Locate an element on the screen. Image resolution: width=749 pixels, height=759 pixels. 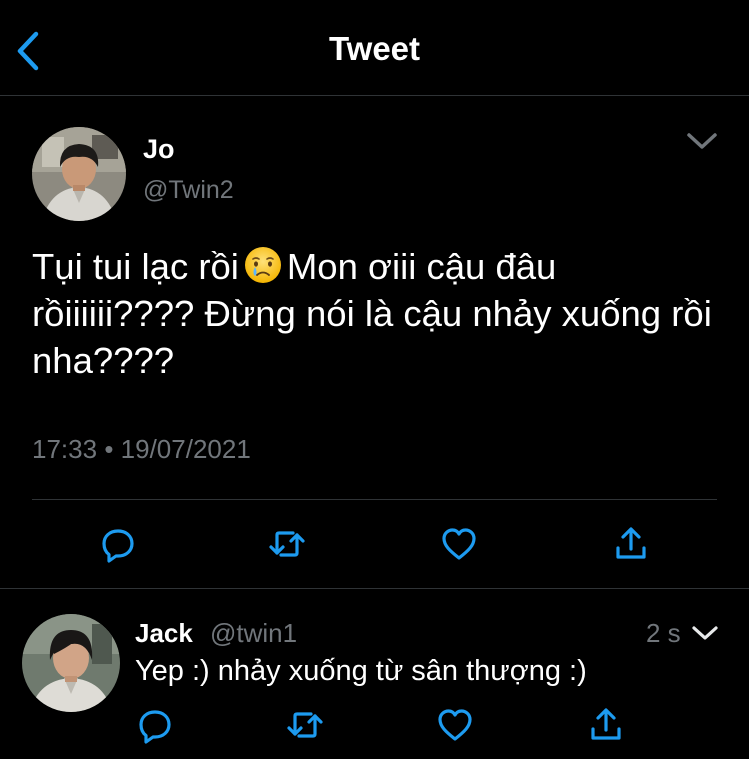
page-title: Tweet is located at coordinates (374, 48).